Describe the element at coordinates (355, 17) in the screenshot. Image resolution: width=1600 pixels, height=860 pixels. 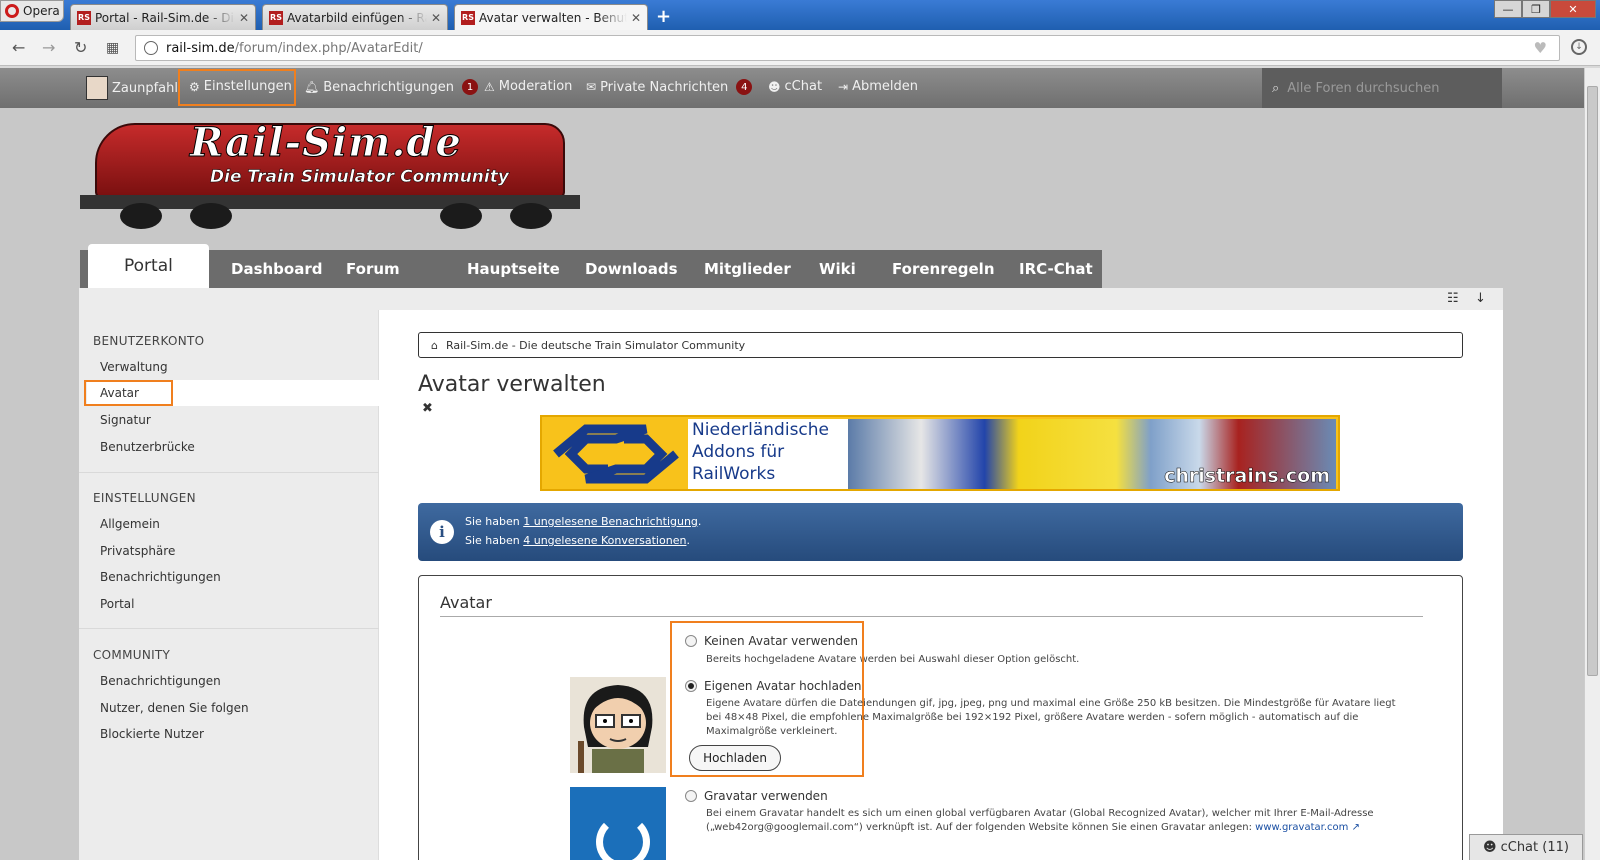
I see `browser-tab-avatarbild: RSAvatarbild einfügen - Rail-✕` at that location.